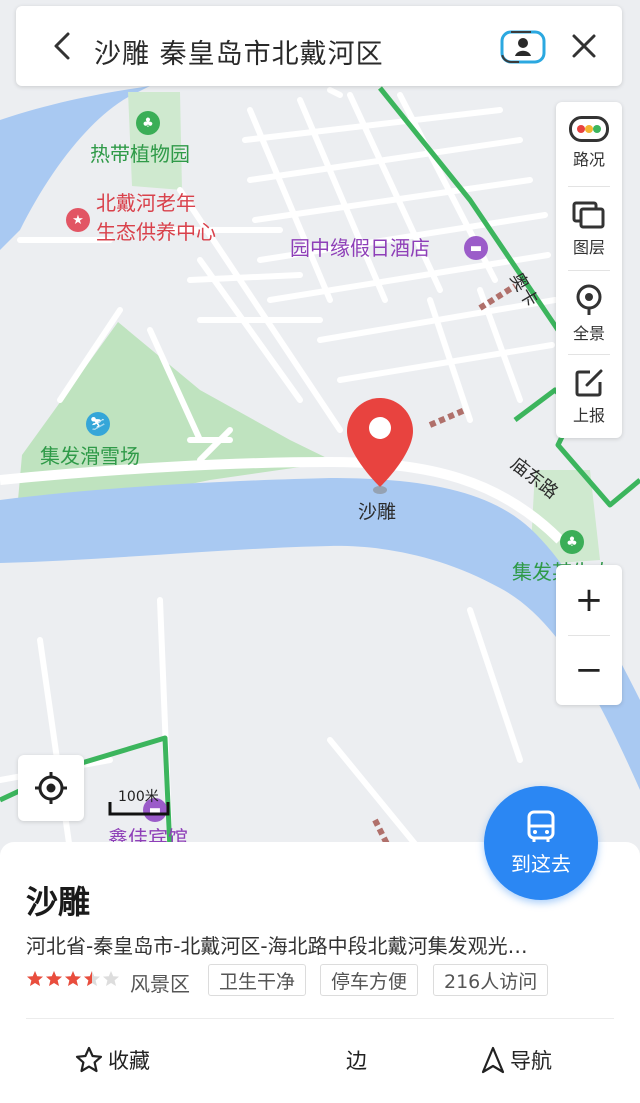  Describe the element at coordinates (589, 670) in the screenshot. I see `zoom-out-button: −` at that location.